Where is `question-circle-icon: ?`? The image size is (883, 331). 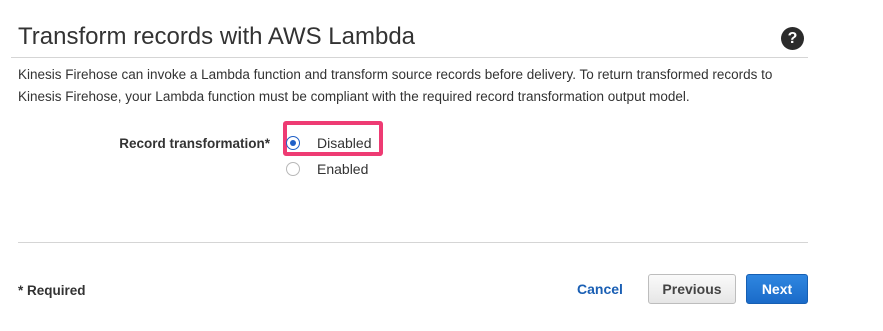 question-circle-icon: ? is located at coordinates (792, 38).